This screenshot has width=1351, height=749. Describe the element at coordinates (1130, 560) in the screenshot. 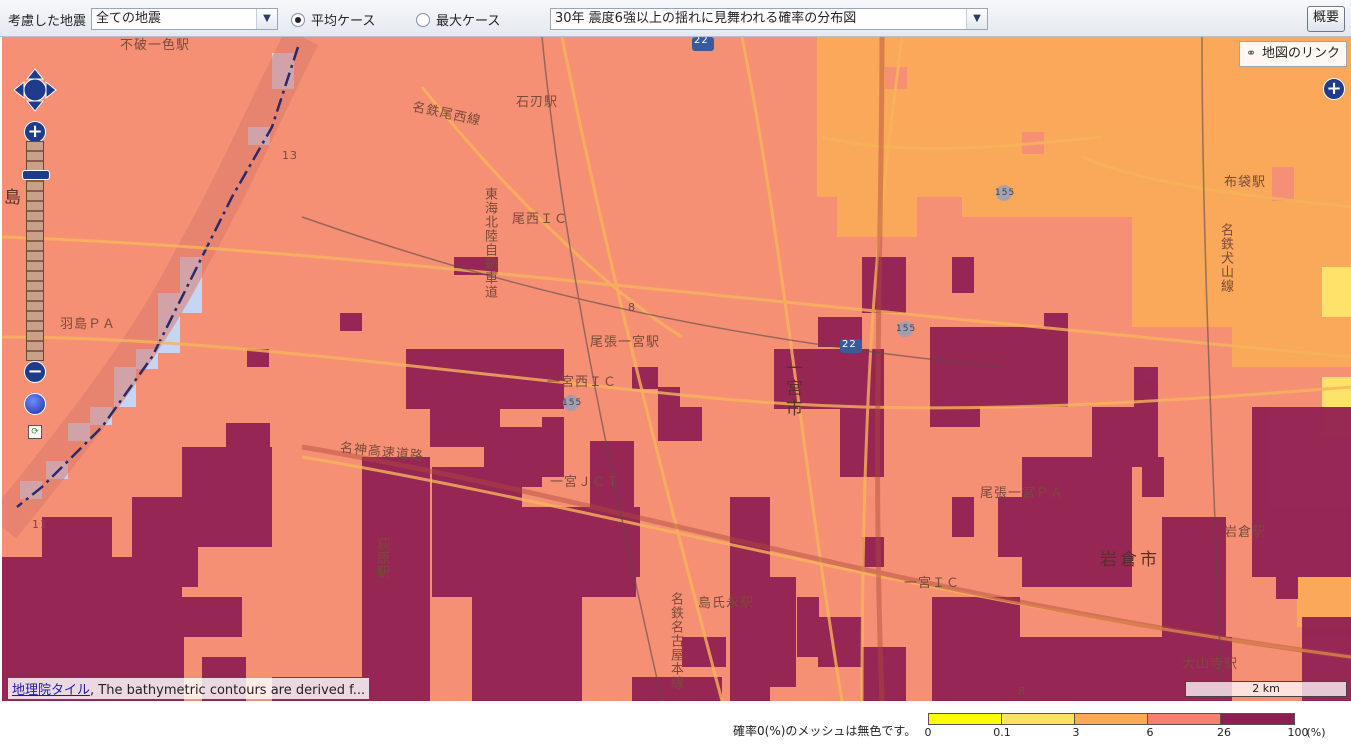

I see `place-label: 岩倉市` at that location.